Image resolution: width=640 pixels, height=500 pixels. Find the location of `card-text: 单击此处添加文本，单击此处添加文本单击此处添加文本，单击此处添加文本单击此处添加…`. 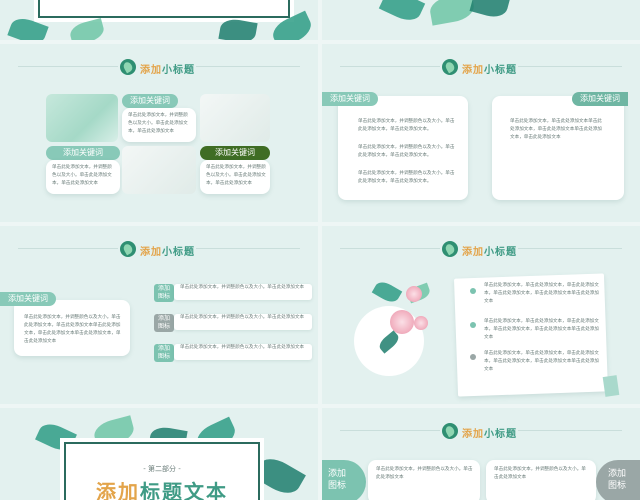

card-text: 单击此处添加文本，单击此处添加文本单击此处添加文本，单击此处添加文本单击此处添加… is located at coordinates (556, 129).